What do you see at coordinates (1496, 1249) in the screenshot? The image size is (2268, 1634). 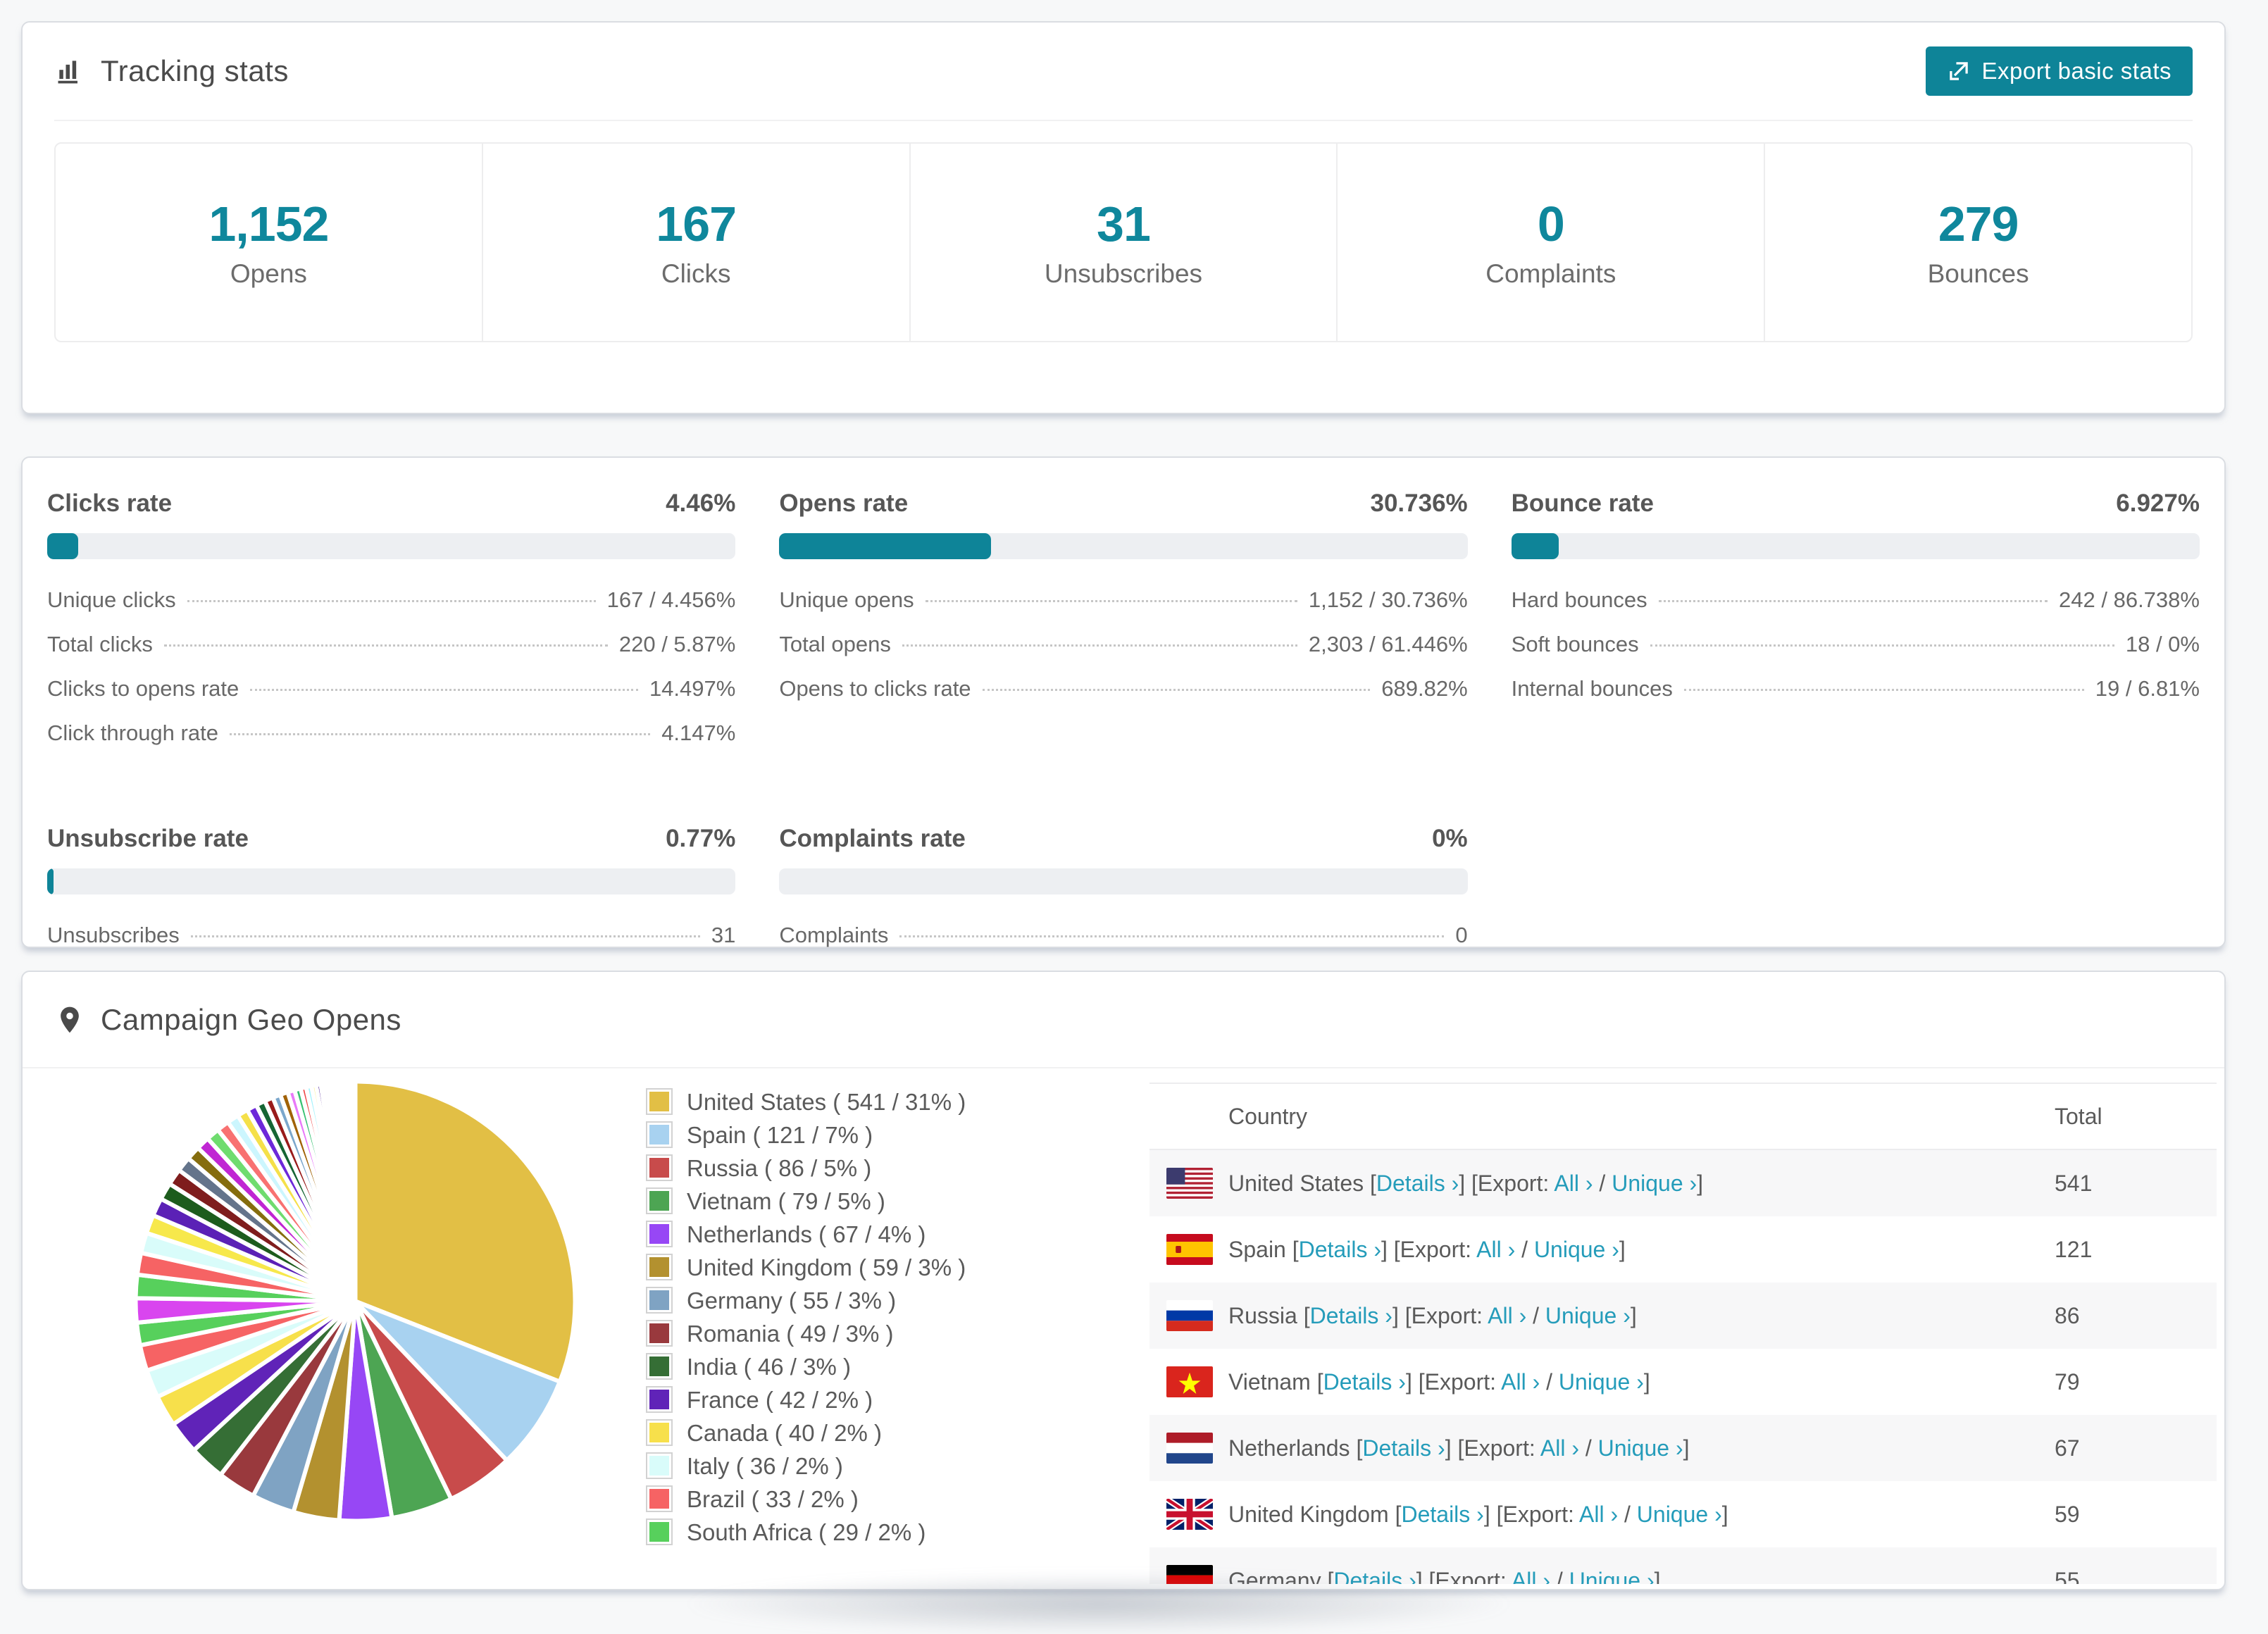 I see `export-all-link-spain: All ›` at bounding box center [1496, 1249].